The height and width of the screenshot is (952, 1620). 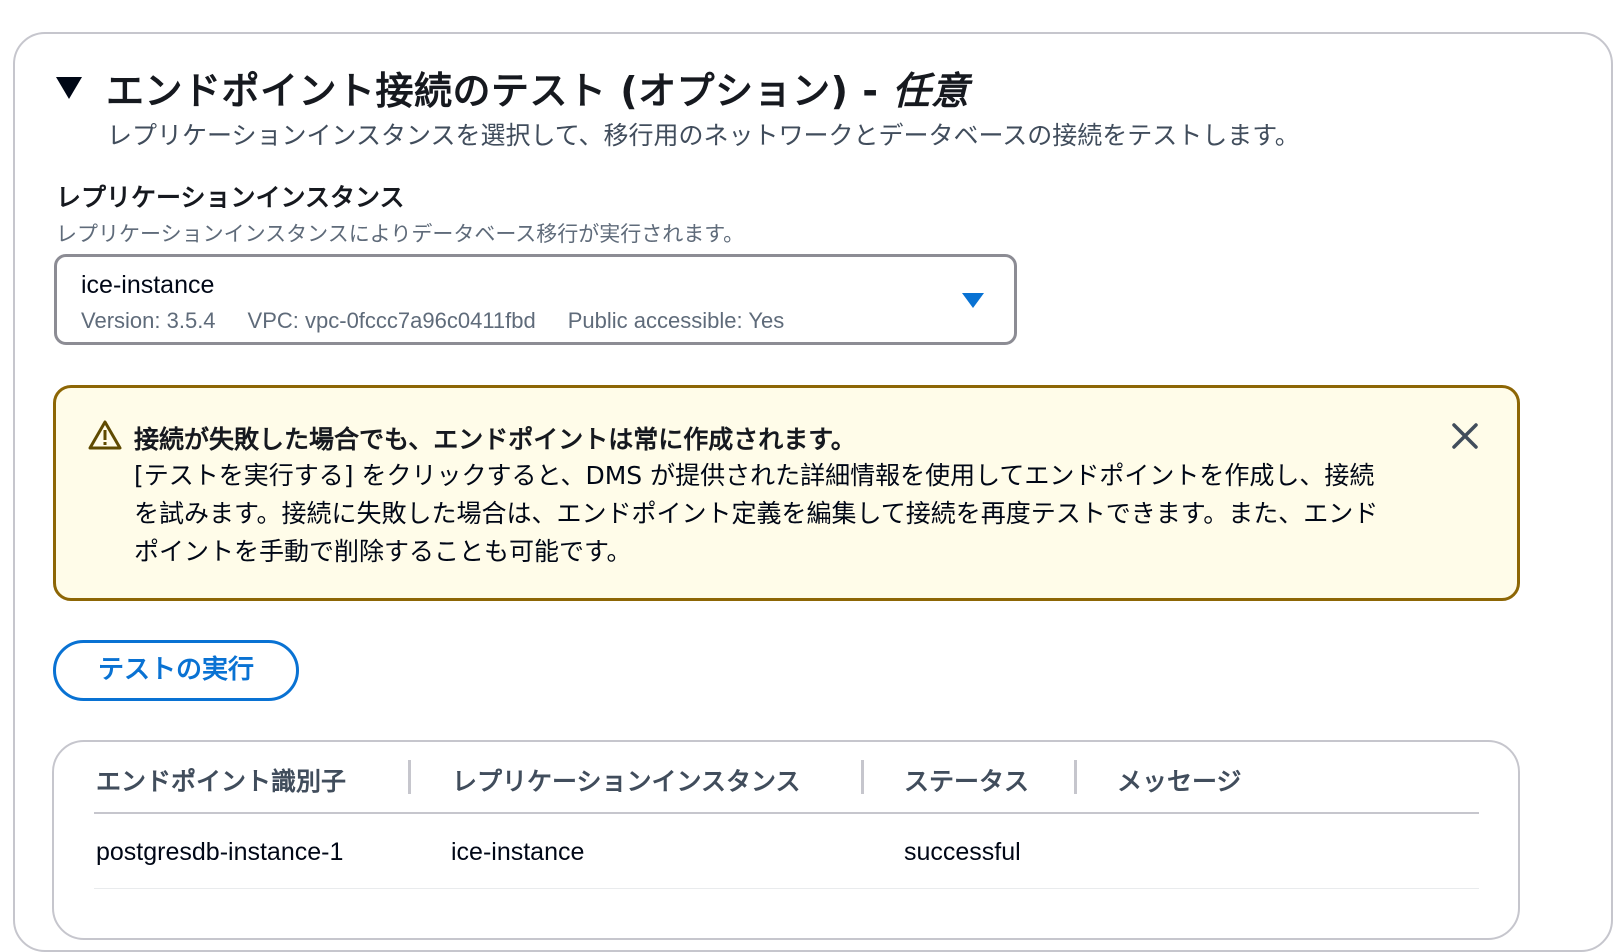 What do you see at coordinates (148, 320) in the screenshot?
I see `select-version: Version: 3.5.4` at bounding box center [148, 320].